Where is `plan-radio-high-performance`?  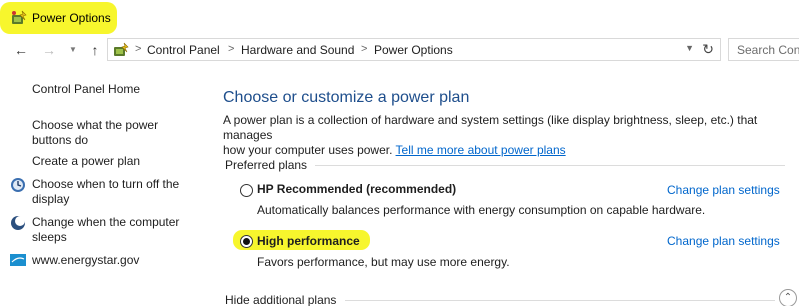
plan-radio-high-performance is located at coordinates (246, 241).